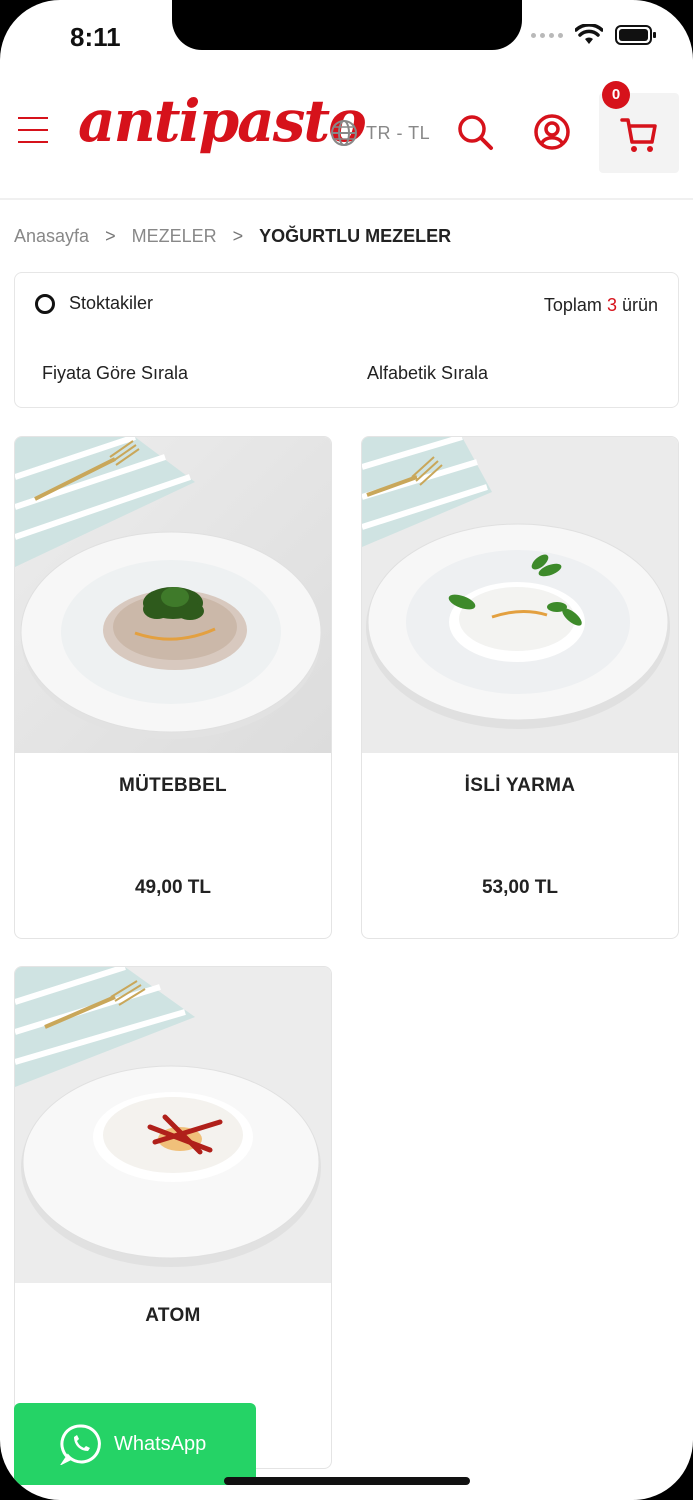 The image size is (693, 1500). I want to click on search-icon, so click(475, 134).